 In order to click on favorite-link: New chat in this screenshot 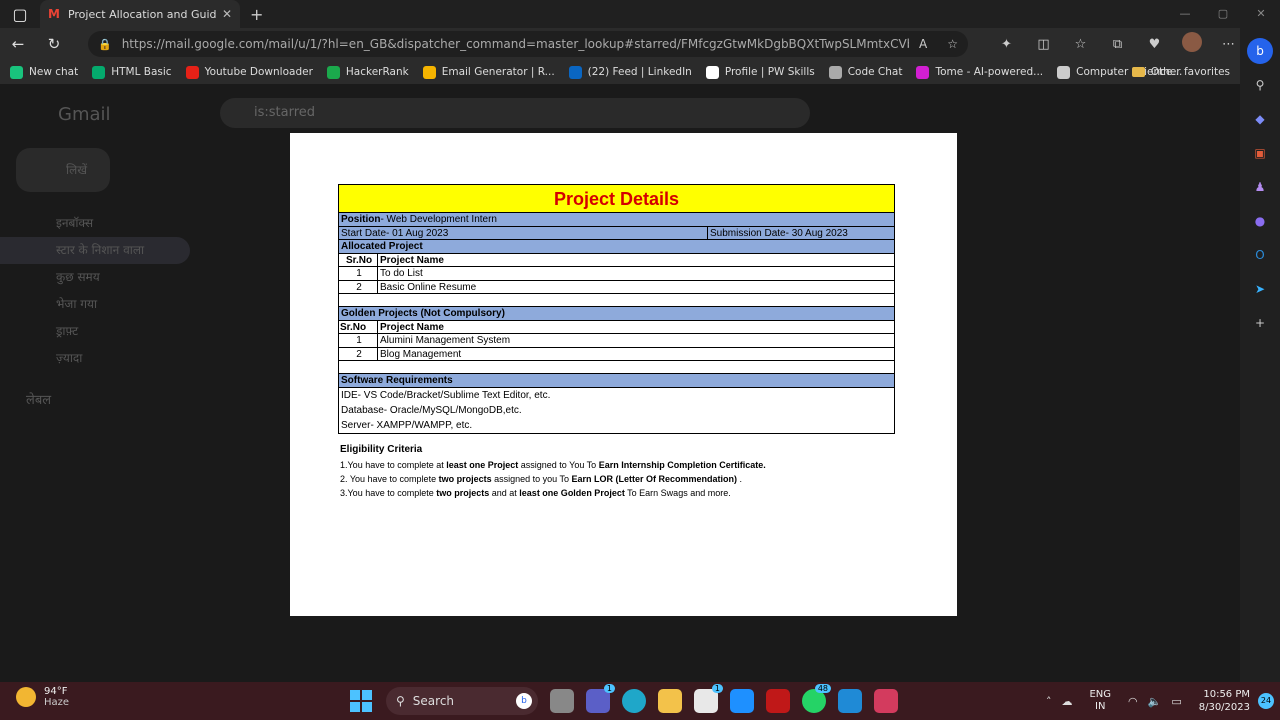, I will do `click(44, 72)`.